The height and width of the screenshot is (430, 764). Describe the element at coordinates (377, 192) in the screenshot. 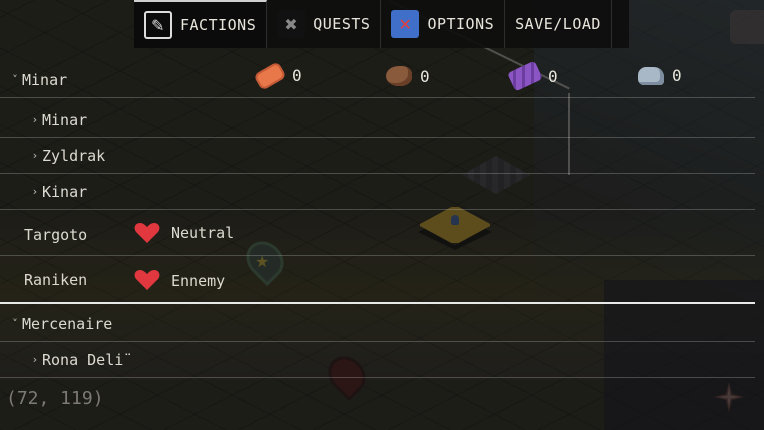

I see `faction-item-kinar: › Kinar` at that location.